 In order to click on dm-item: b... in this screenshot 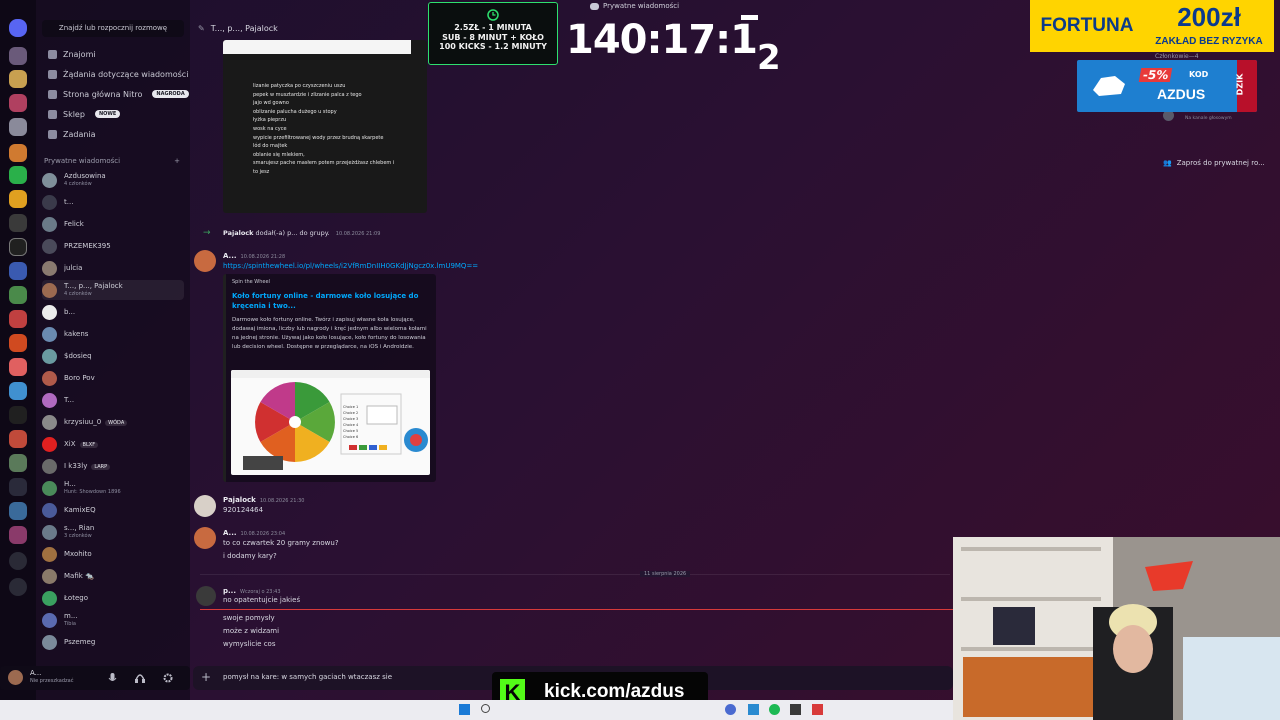, I will do `click(113, 312)`.